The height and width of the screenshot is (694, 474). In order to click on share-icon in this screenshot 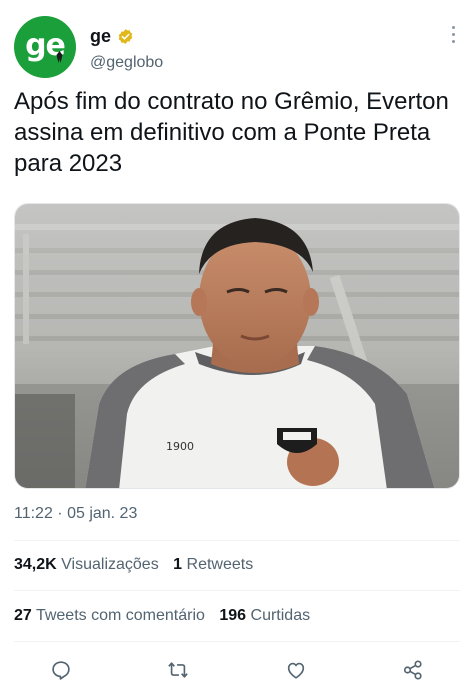, I will do `click(412, 670)`.